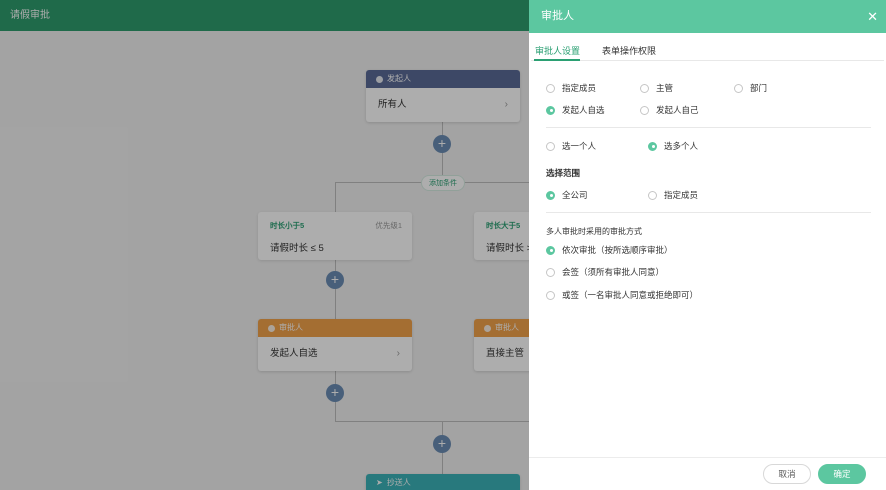 This screenshot has width=886, height=490. What do you see at coordinates (842, 474) in the screenshot?
I see `confirm-button: 确定` at bounding box center [842, 474].